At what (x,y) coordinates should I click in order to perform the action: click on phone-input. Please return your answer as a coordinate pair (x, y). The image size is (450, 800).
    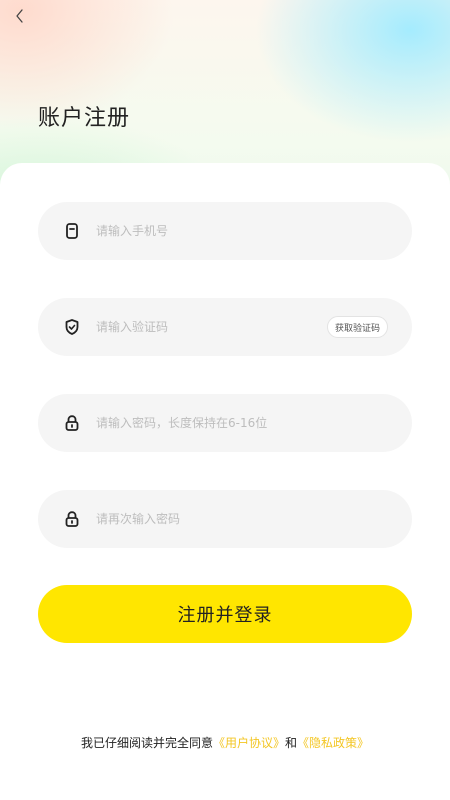
    Looking at the image, I should click on (241, 231).